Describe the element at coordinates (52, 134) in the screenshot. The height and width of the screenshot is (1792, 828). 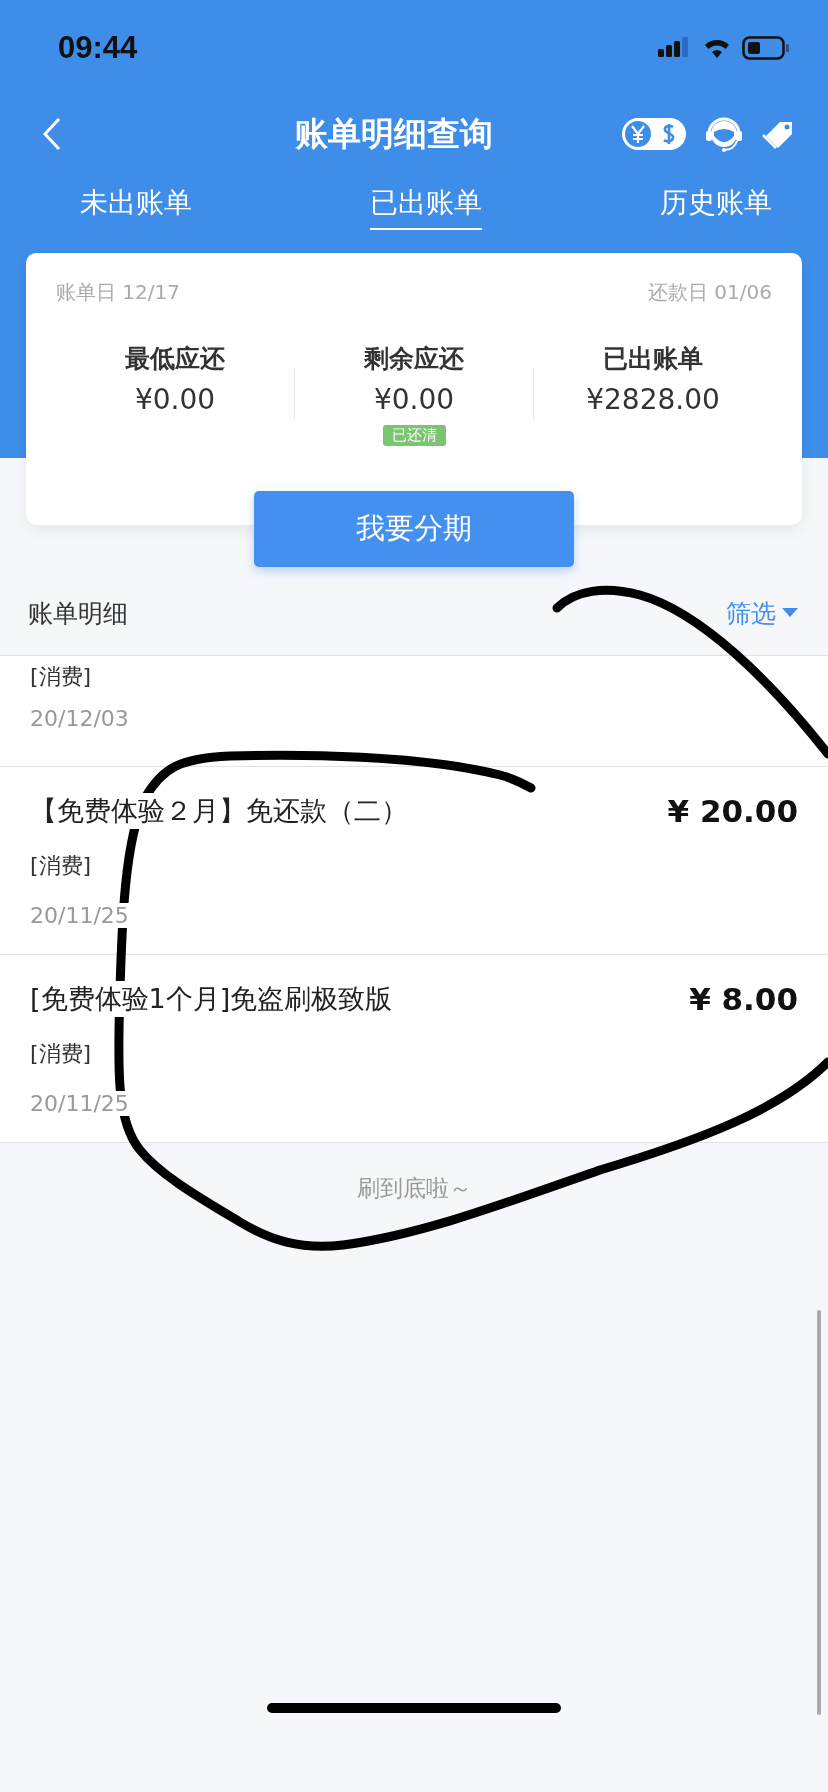
I see `back-button` at that location.